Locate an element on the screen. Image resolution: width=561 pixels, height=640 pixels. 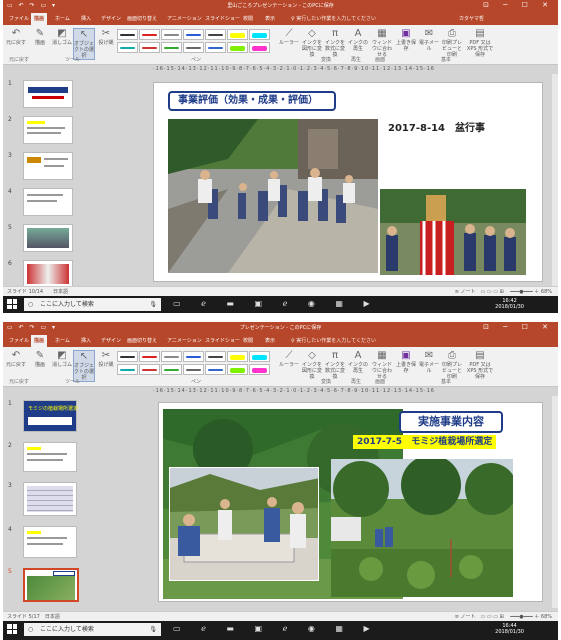
slide-thumbnail-1: モミジの植栽場所選定 is located at coordinates (50, 416).